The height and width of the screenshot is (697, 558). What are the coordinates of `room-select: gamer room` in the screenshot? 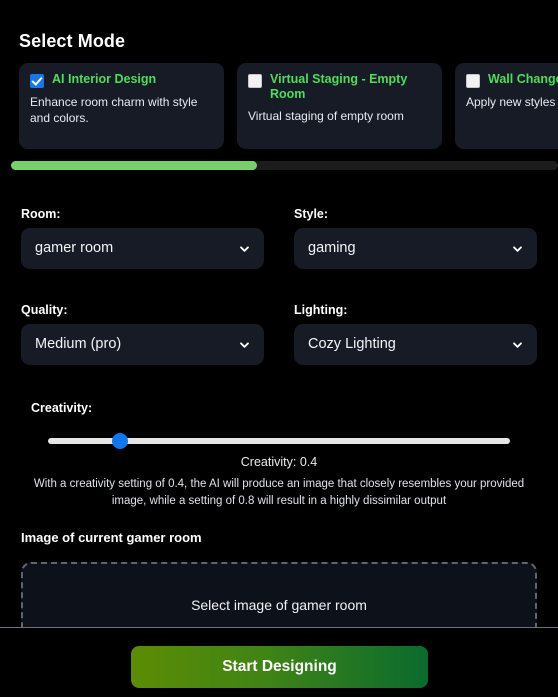 It's located at (142, 248).